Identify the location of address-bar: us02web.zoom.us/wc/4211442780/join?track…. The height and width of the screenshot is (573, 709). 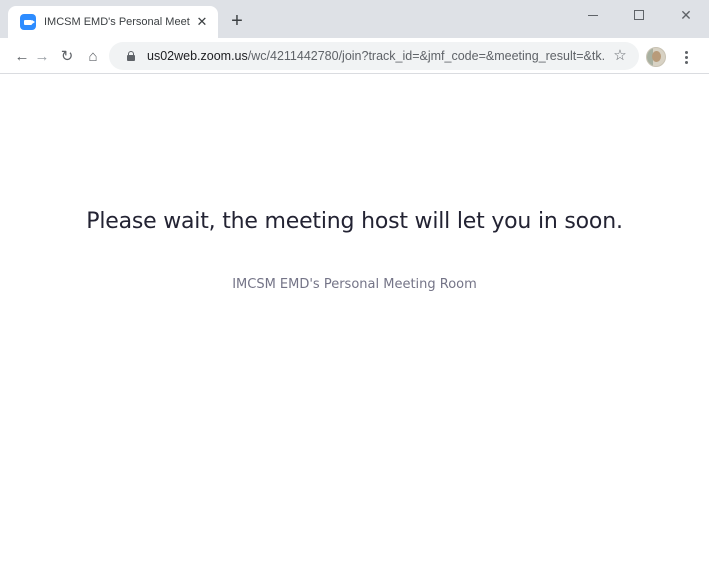
(374, 56).